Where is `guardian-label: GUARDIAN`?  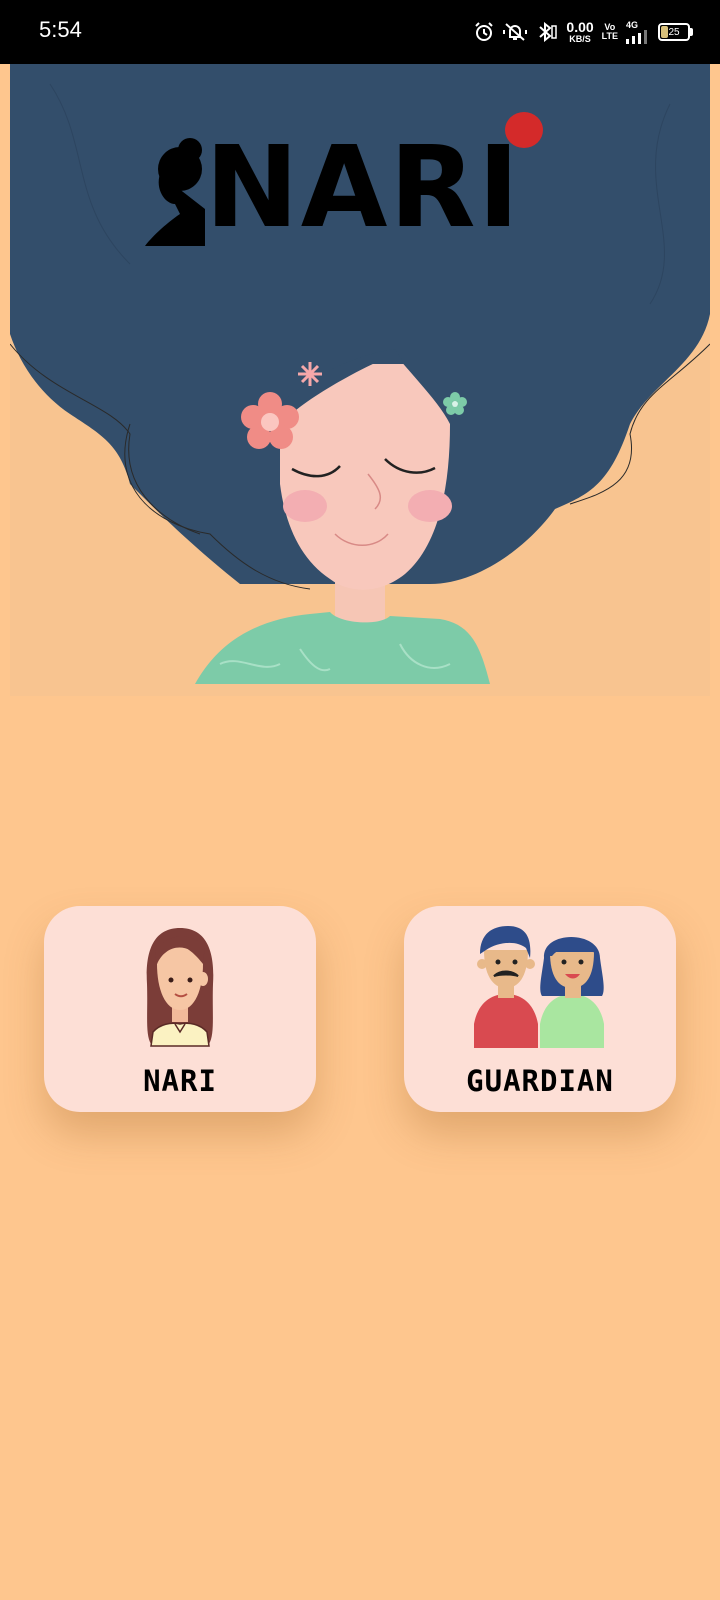
guardian-label: GUARDIAN is located at coordinates (540, 1081).